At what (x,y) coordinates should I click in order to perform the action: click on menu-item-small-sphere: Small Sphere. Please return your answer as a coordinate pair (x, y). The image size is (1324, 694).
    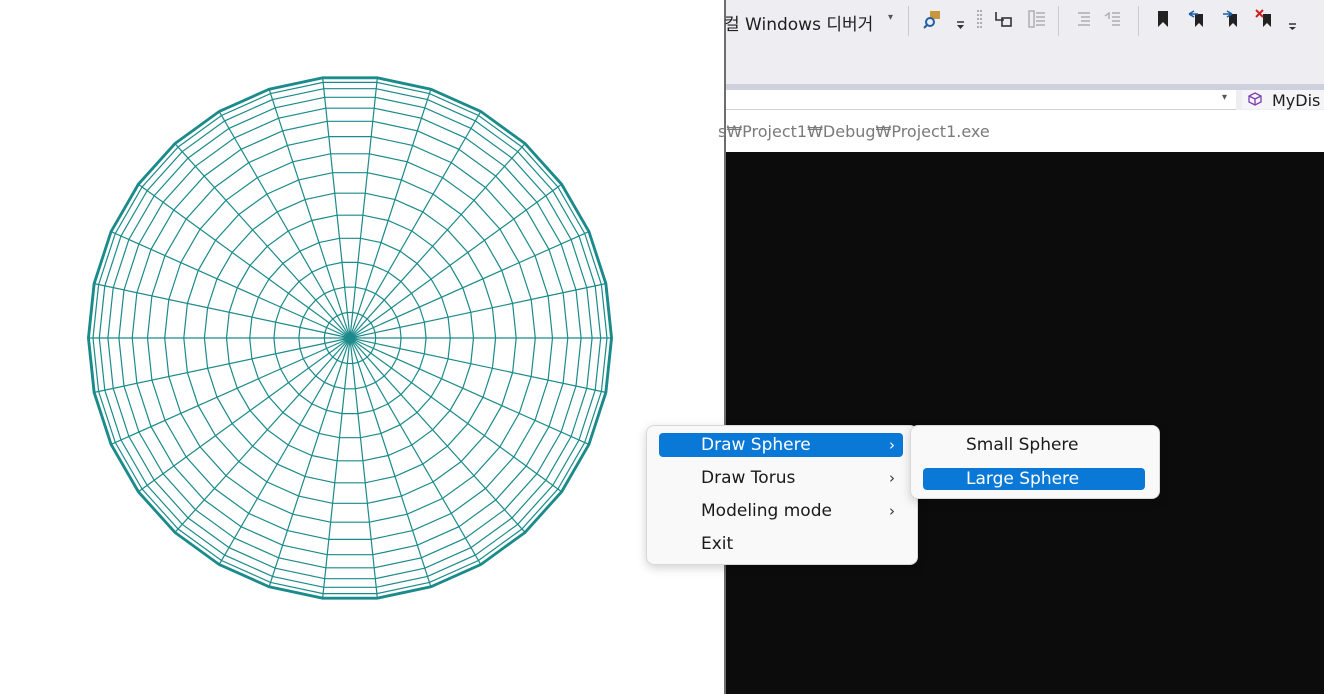
    Looking at the image, I should click on (1034, 445).